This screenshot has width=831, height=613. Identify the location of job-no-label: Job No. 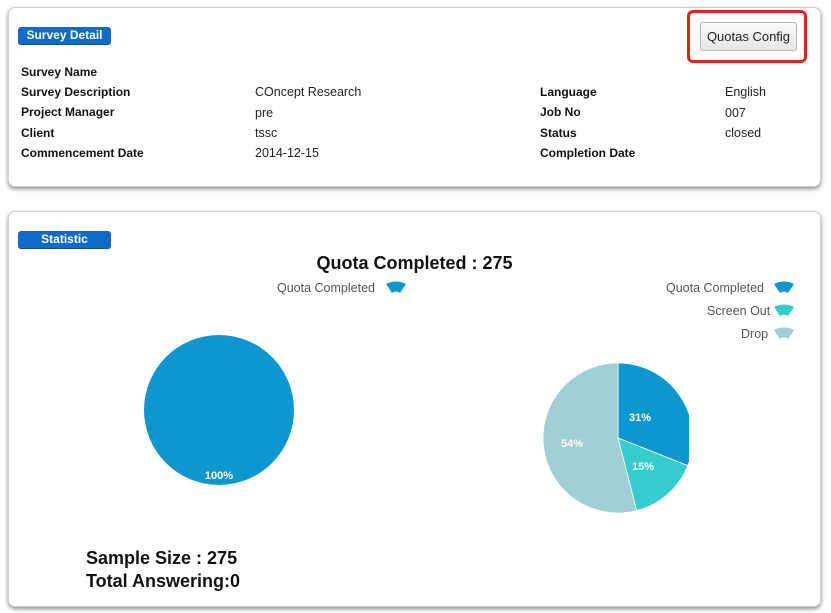
(560, 112).